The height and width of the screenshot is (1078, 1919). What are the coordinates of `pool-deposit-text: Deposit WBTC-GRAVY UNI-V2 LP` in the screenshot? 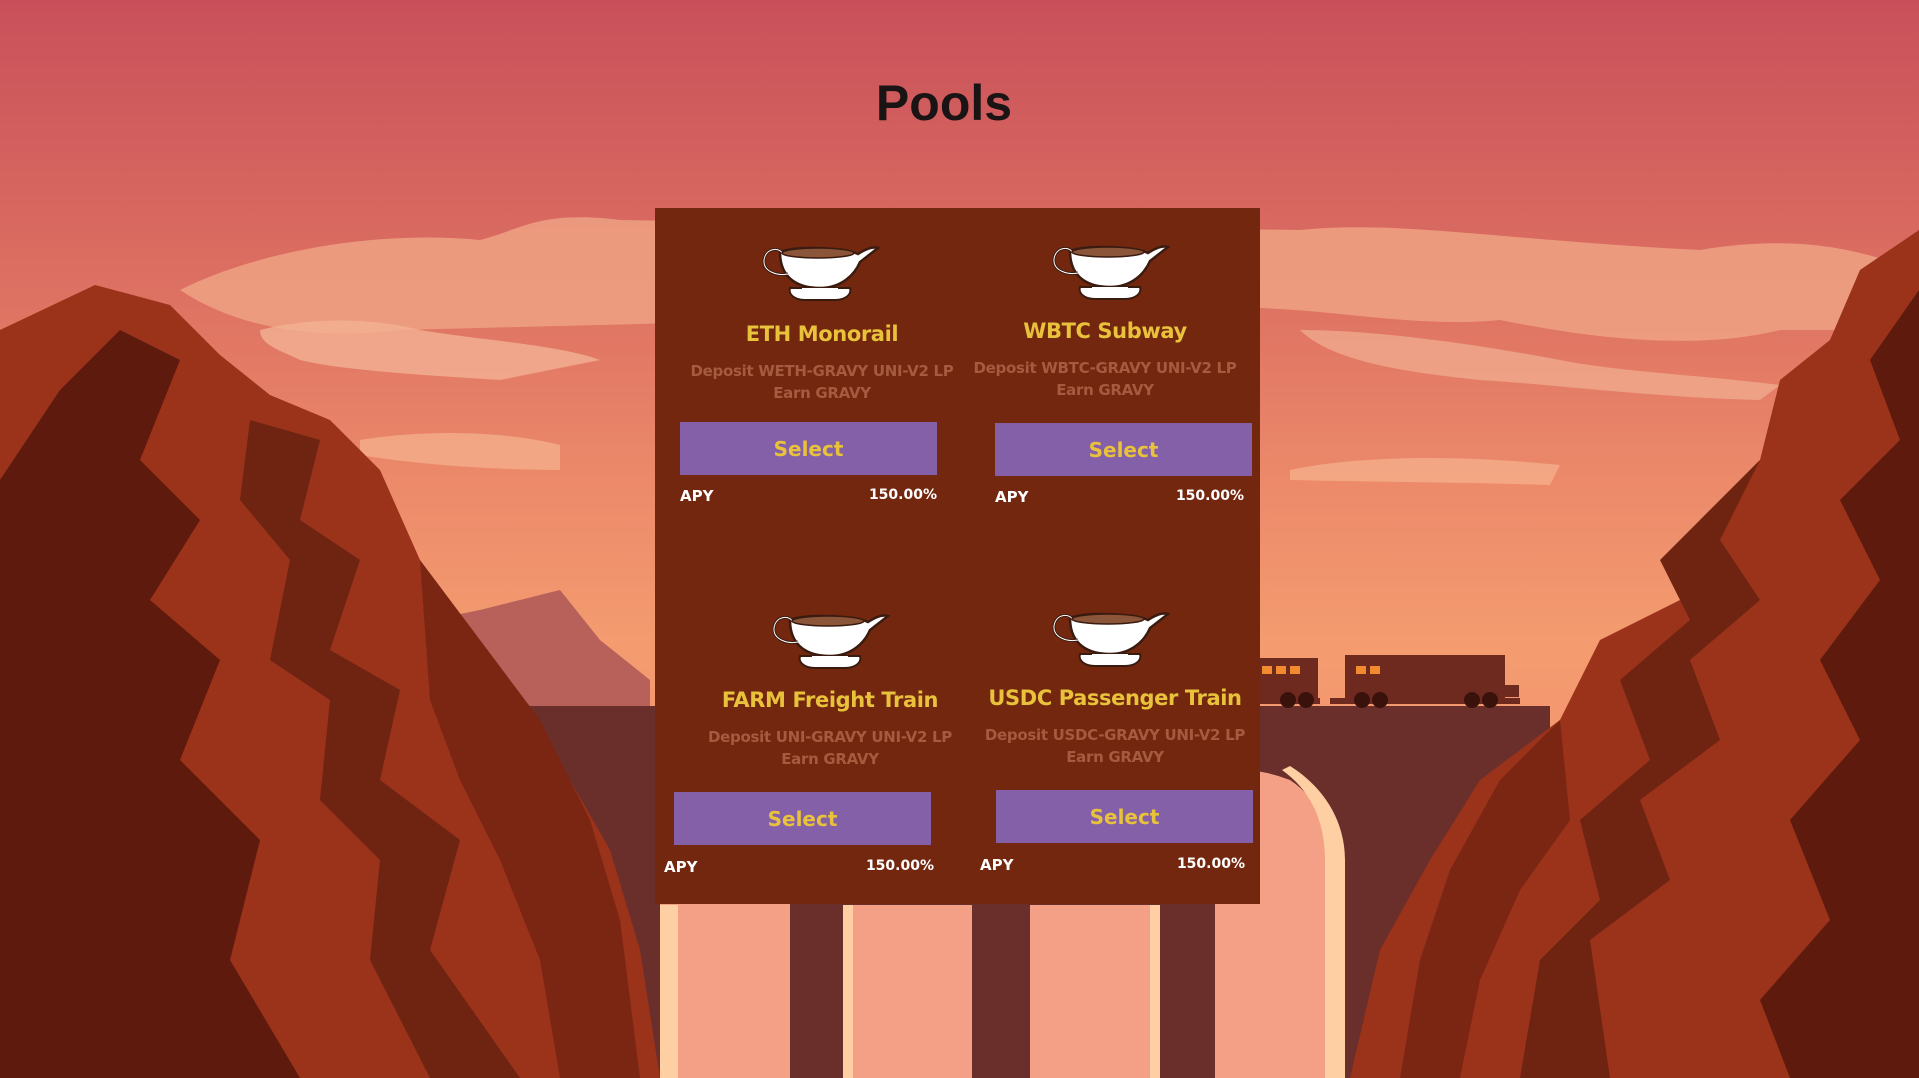 It's located at (1105, 368).